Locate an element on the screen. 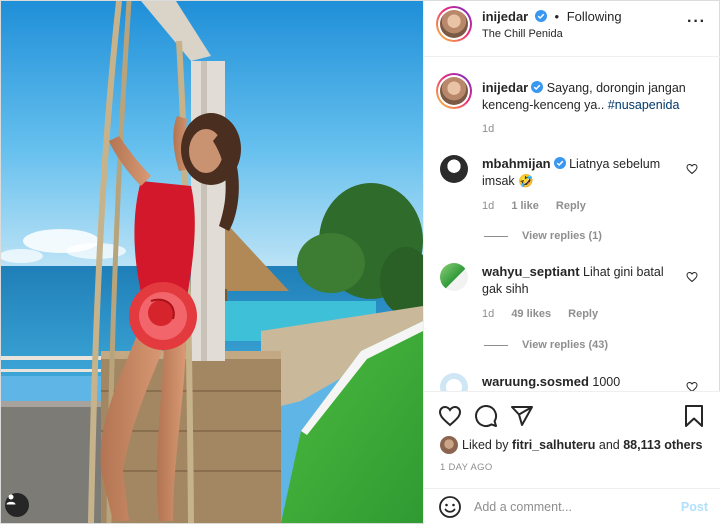  post-timestamp: 1 DAY AGO is located at coordinates (466, 467).